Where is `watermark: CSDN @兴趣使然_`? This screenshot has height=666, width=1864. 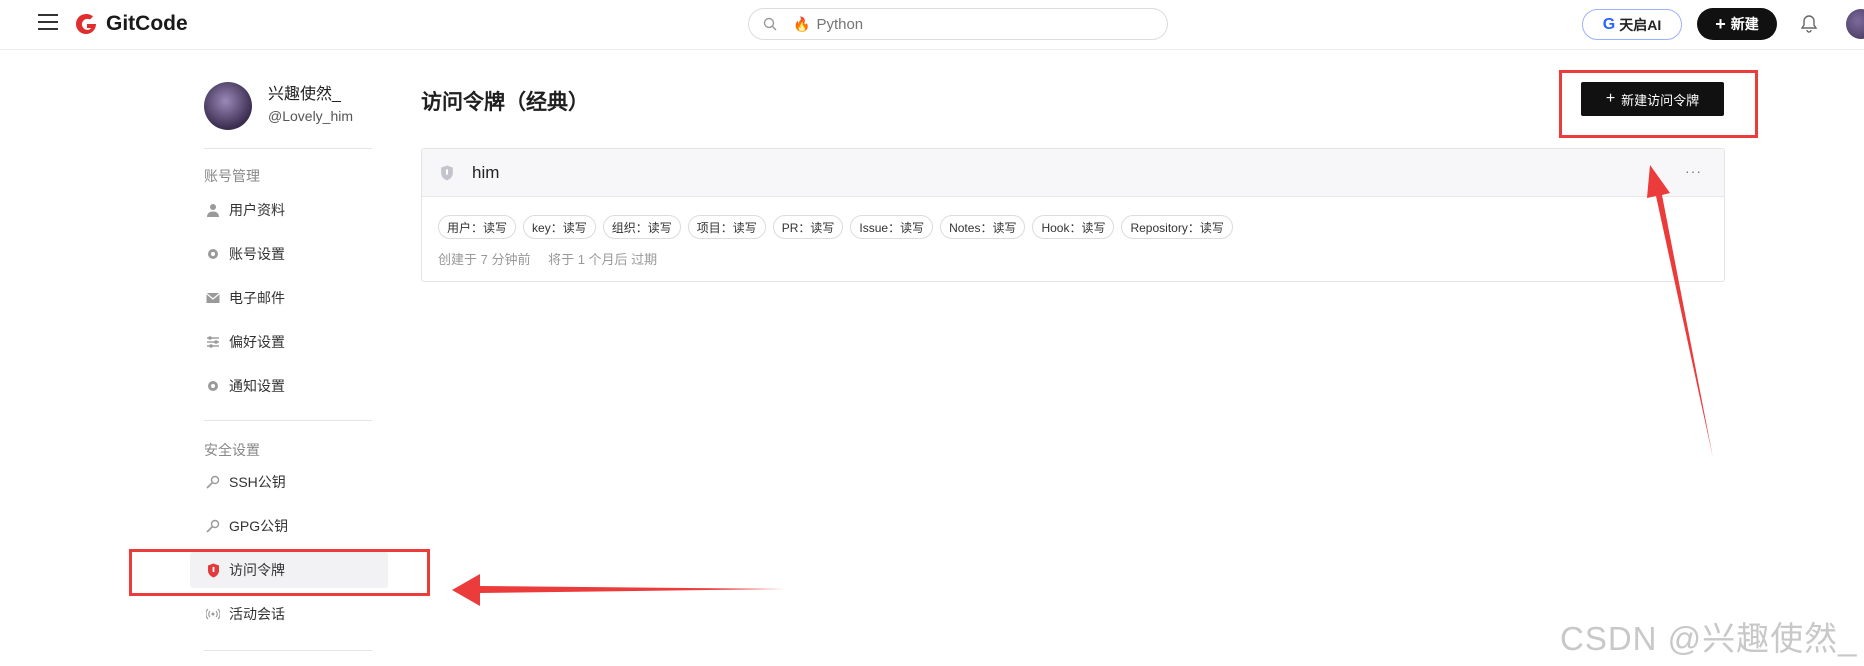
watermark: CSDN @兴趣使然_ is located at coordinates (1709, 638).